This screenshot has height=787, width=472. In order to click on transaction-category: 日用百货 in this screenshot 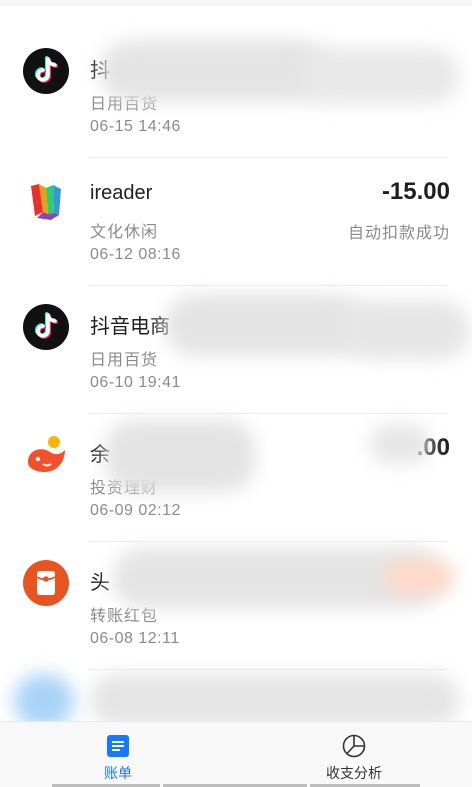, I will do `click(124, 360)`.